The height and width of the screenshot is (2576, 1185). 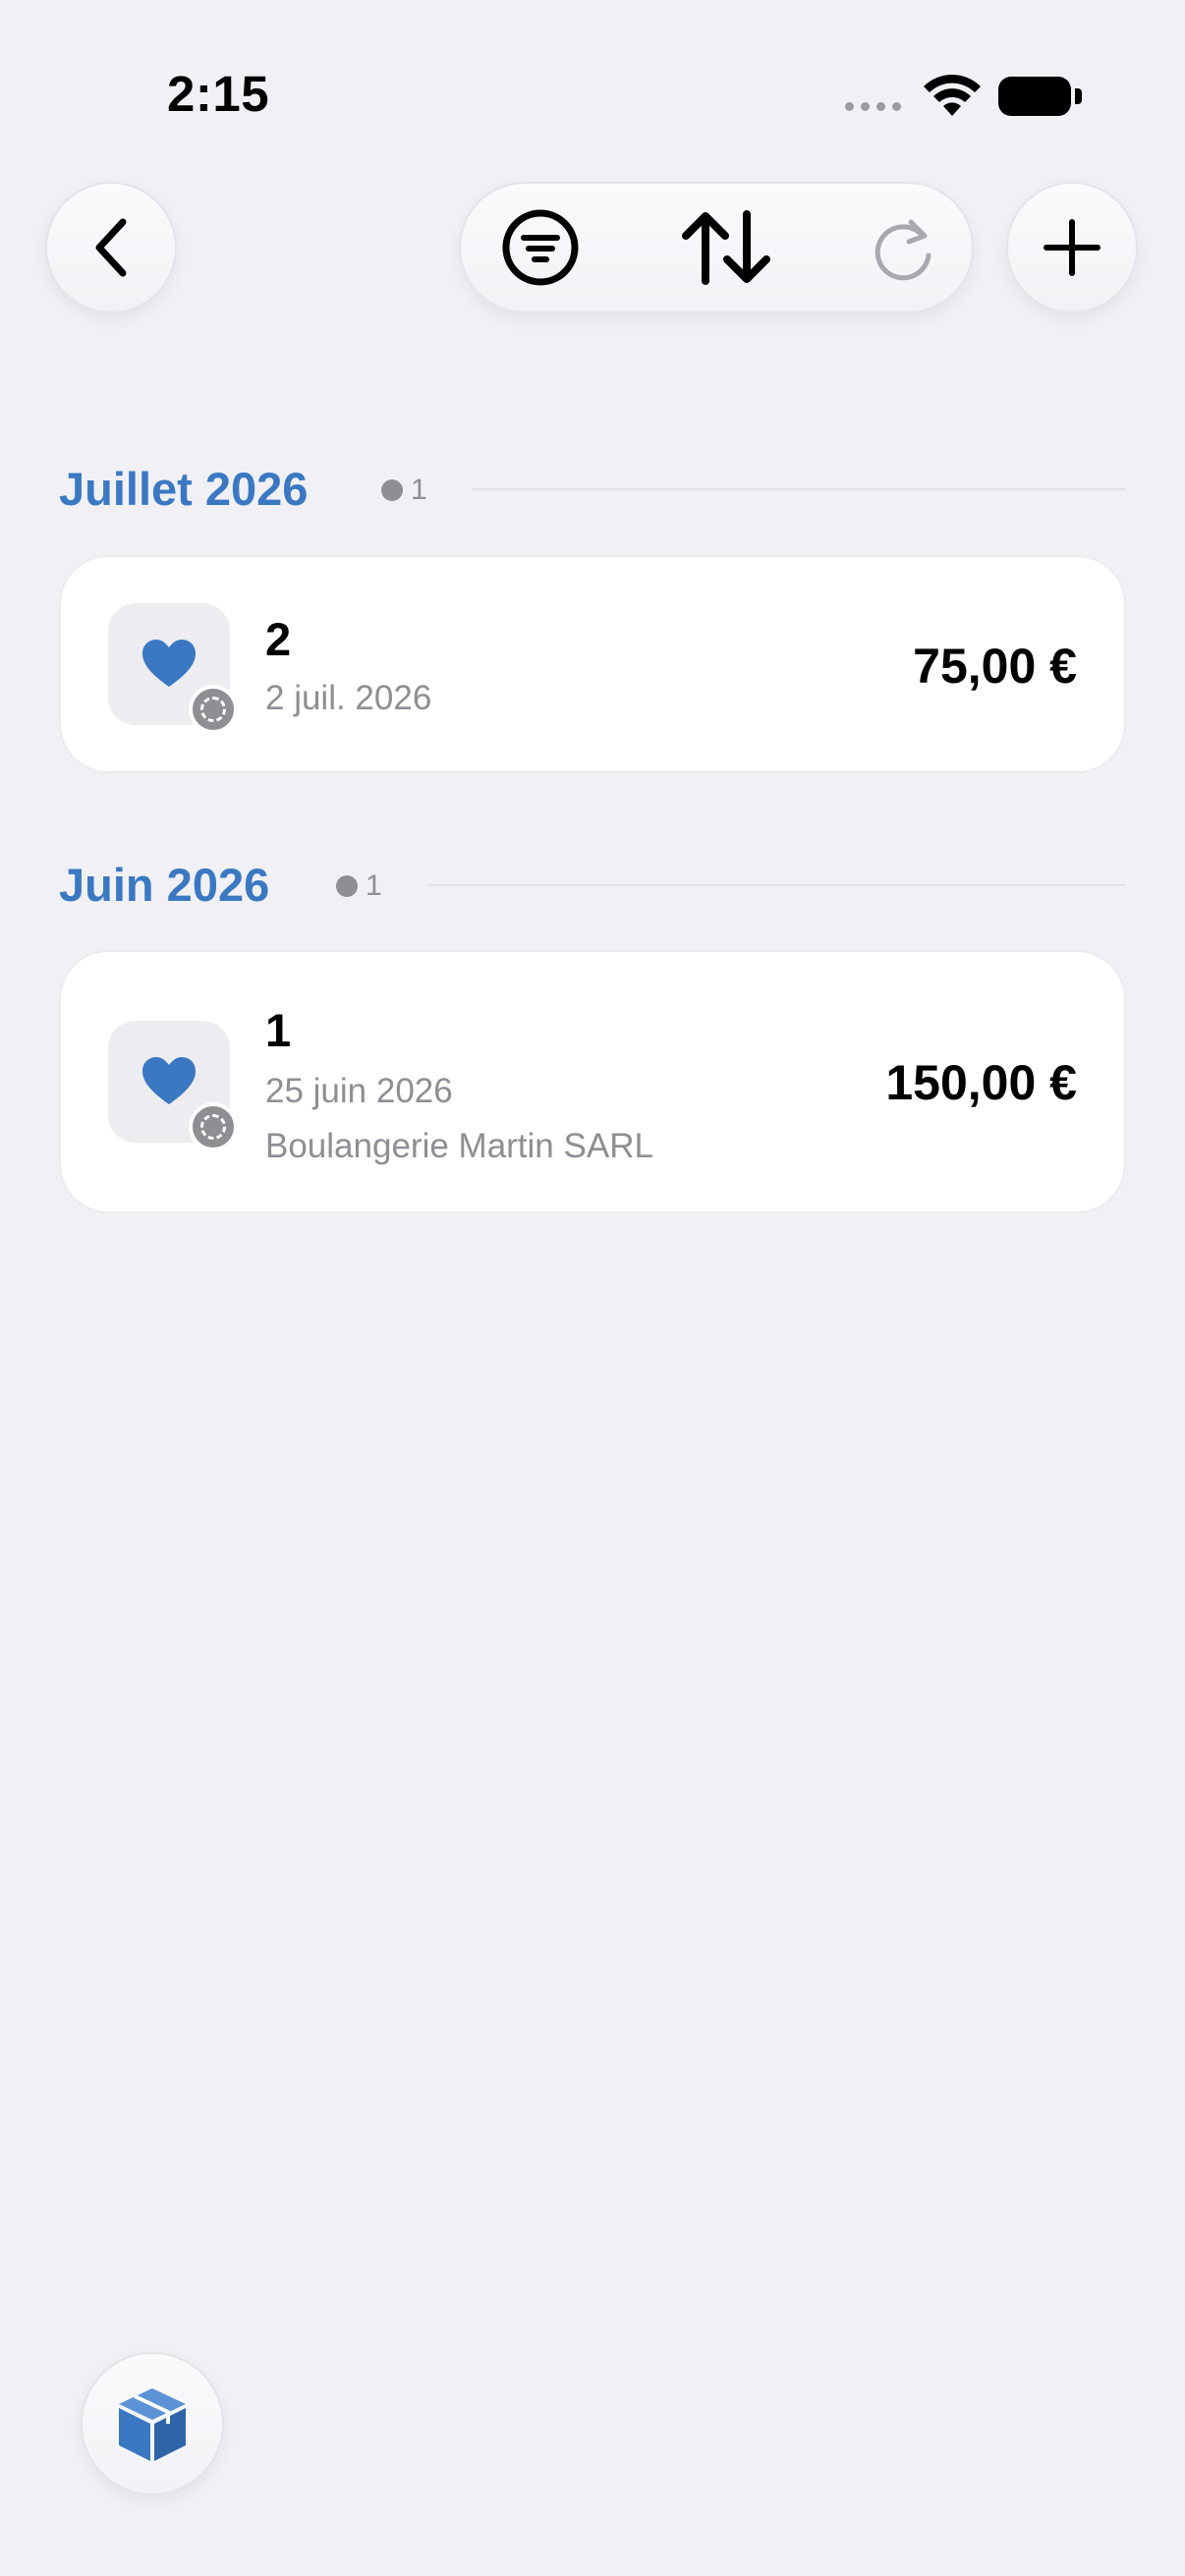 I want to click on sort-arrows-icon, so click(x=726, y=247).